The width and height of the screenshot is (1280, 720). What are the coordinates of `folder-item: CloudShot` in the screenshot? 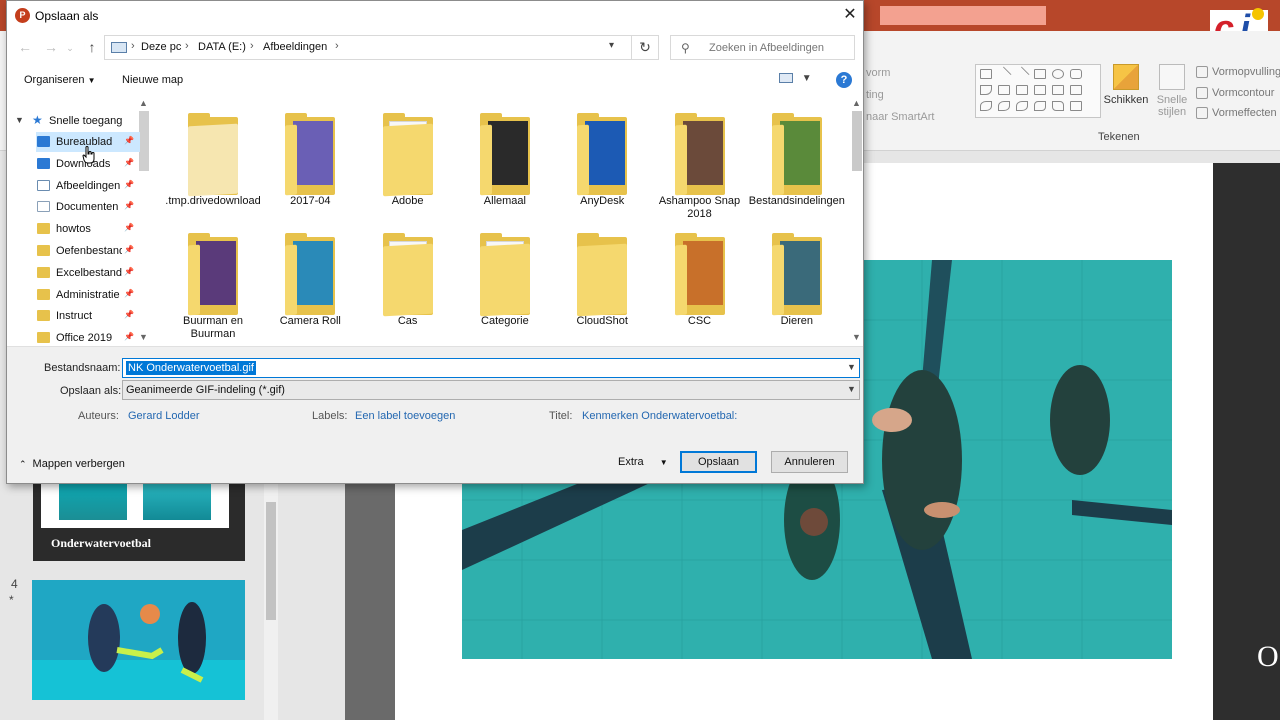 It's located at (602, 277).